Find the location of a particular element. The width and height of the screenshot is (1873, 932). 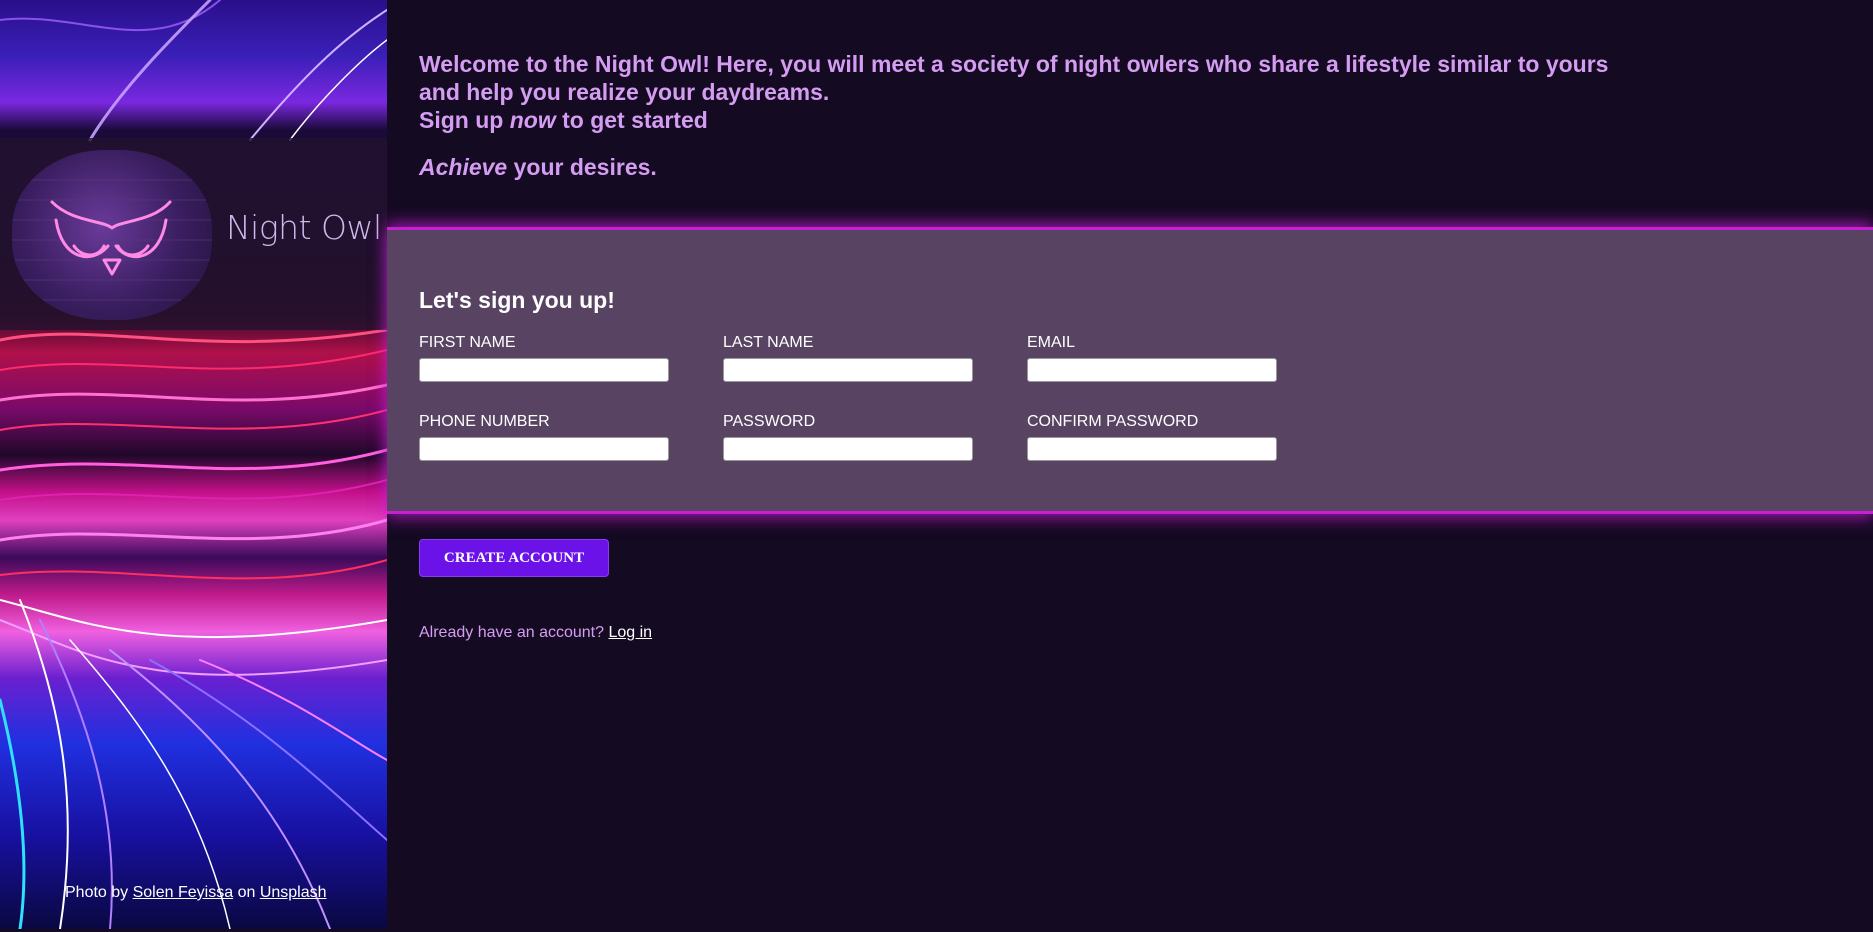

tagline: Achieve your desires. is located at coordinates (538, 167).